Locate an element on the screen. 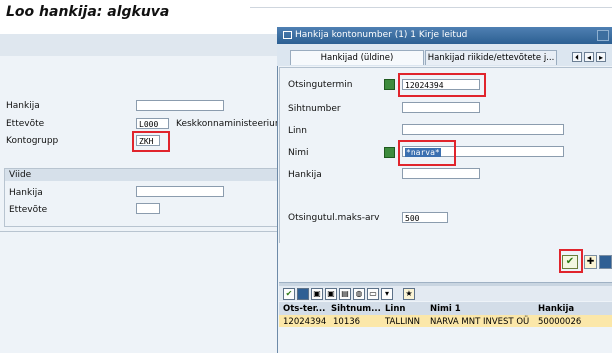  tab-nav-prev-icon: ◂ is located at coordinates (589, 57).